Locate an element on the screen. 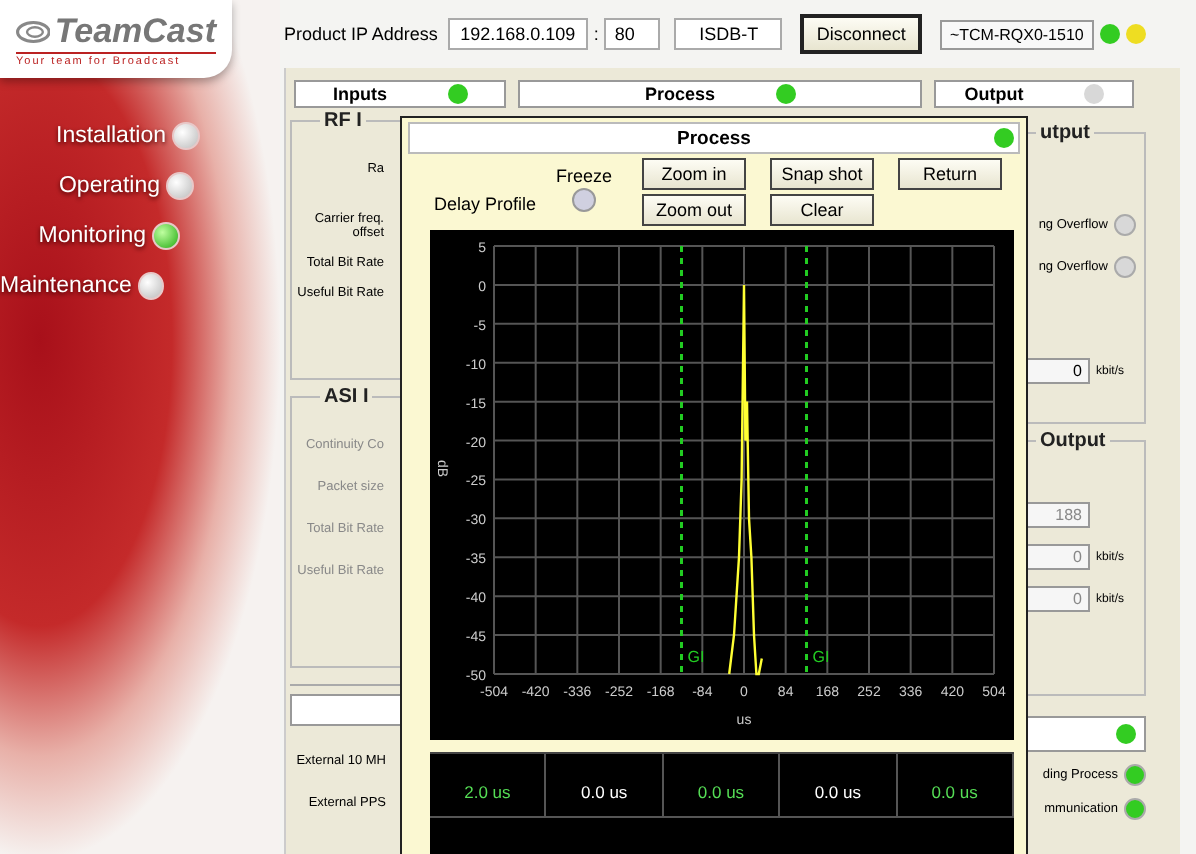 The height and width of the screenshot is (854, 1196). nav-item: Operating is located at coordinates (109, 186).